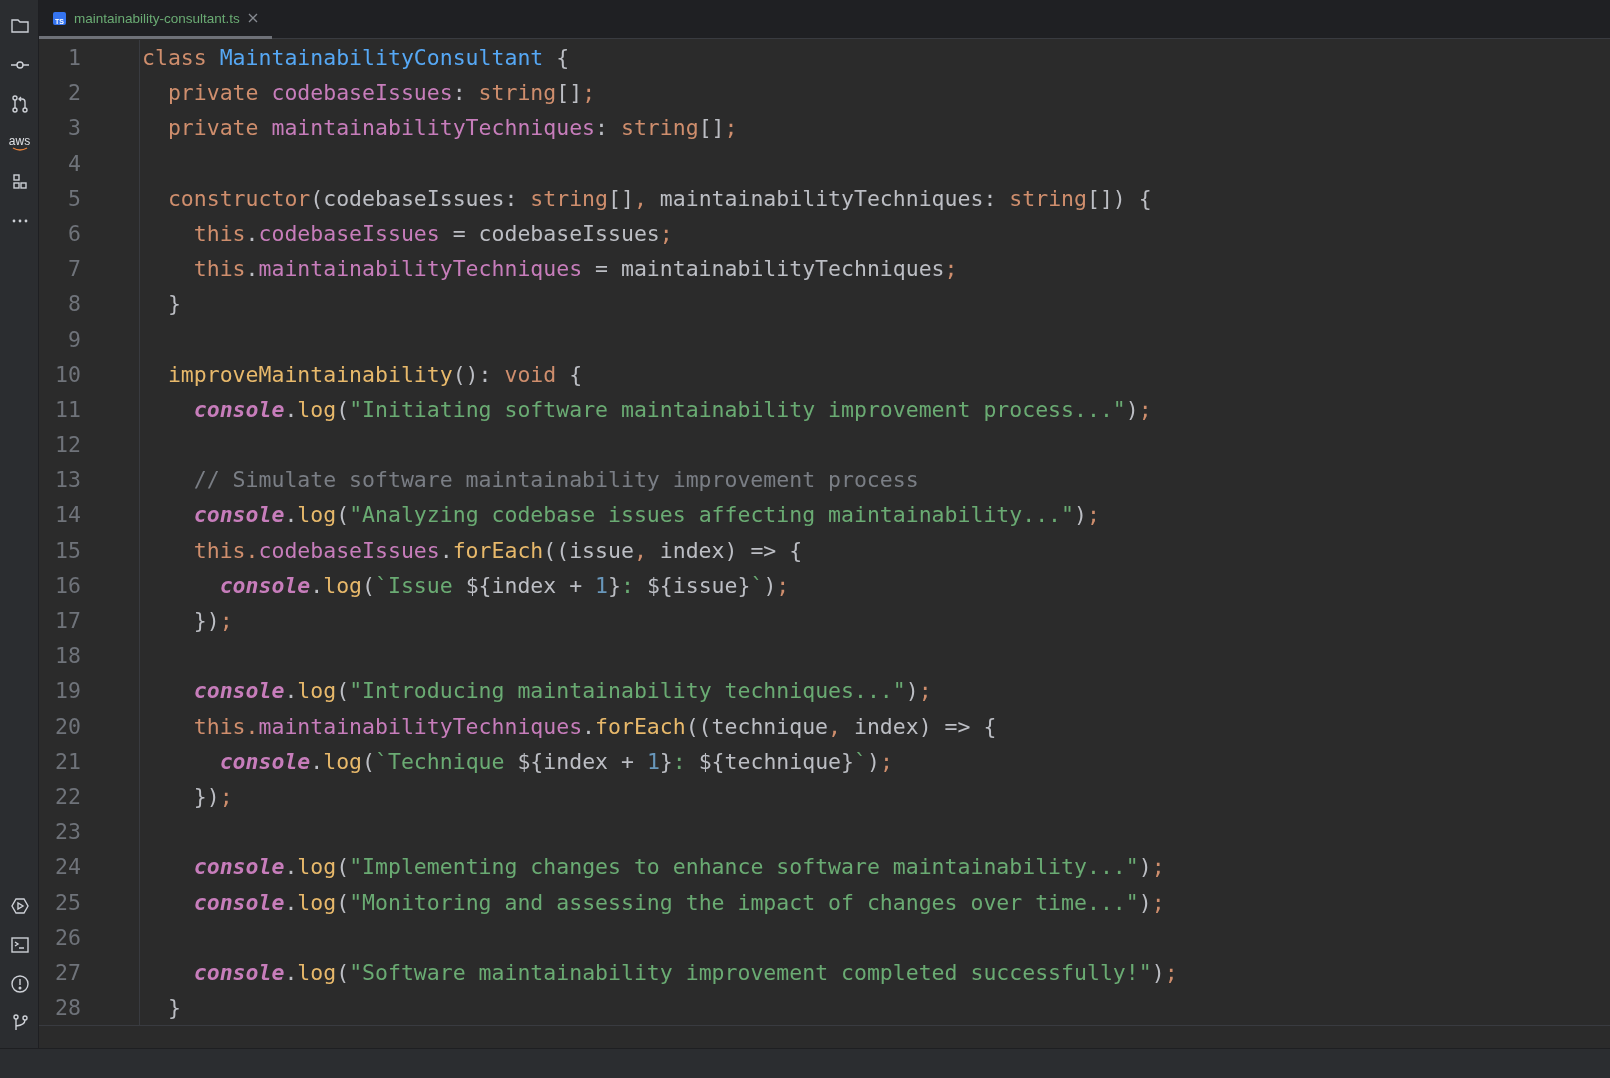 This screenshot has height=1078, width=1610. Describe the element at coordinates (68, 832) in the screenshot. I see `line-number: 23` at that location.